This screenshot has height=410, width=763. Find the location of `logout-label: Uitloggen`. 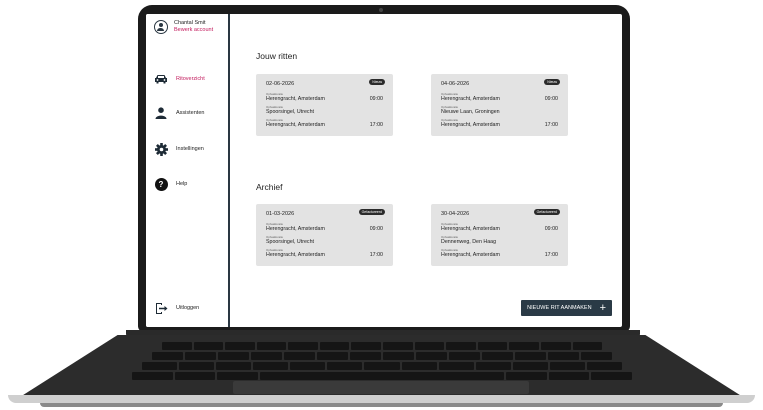

logout-label: Uitloggen is located at coordinates (188, 308).